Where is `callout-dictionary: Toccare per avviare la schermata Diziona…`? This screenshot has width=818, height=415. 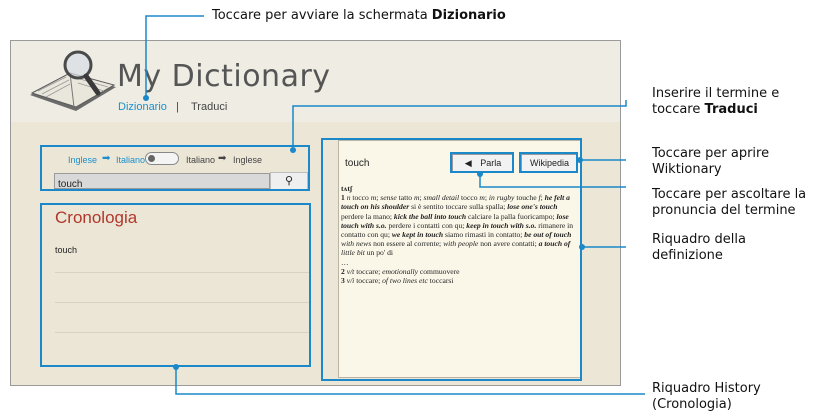 callout-dictionary: Toccare per avviare la schermata Diziona… is located at coordinates (359, 15).